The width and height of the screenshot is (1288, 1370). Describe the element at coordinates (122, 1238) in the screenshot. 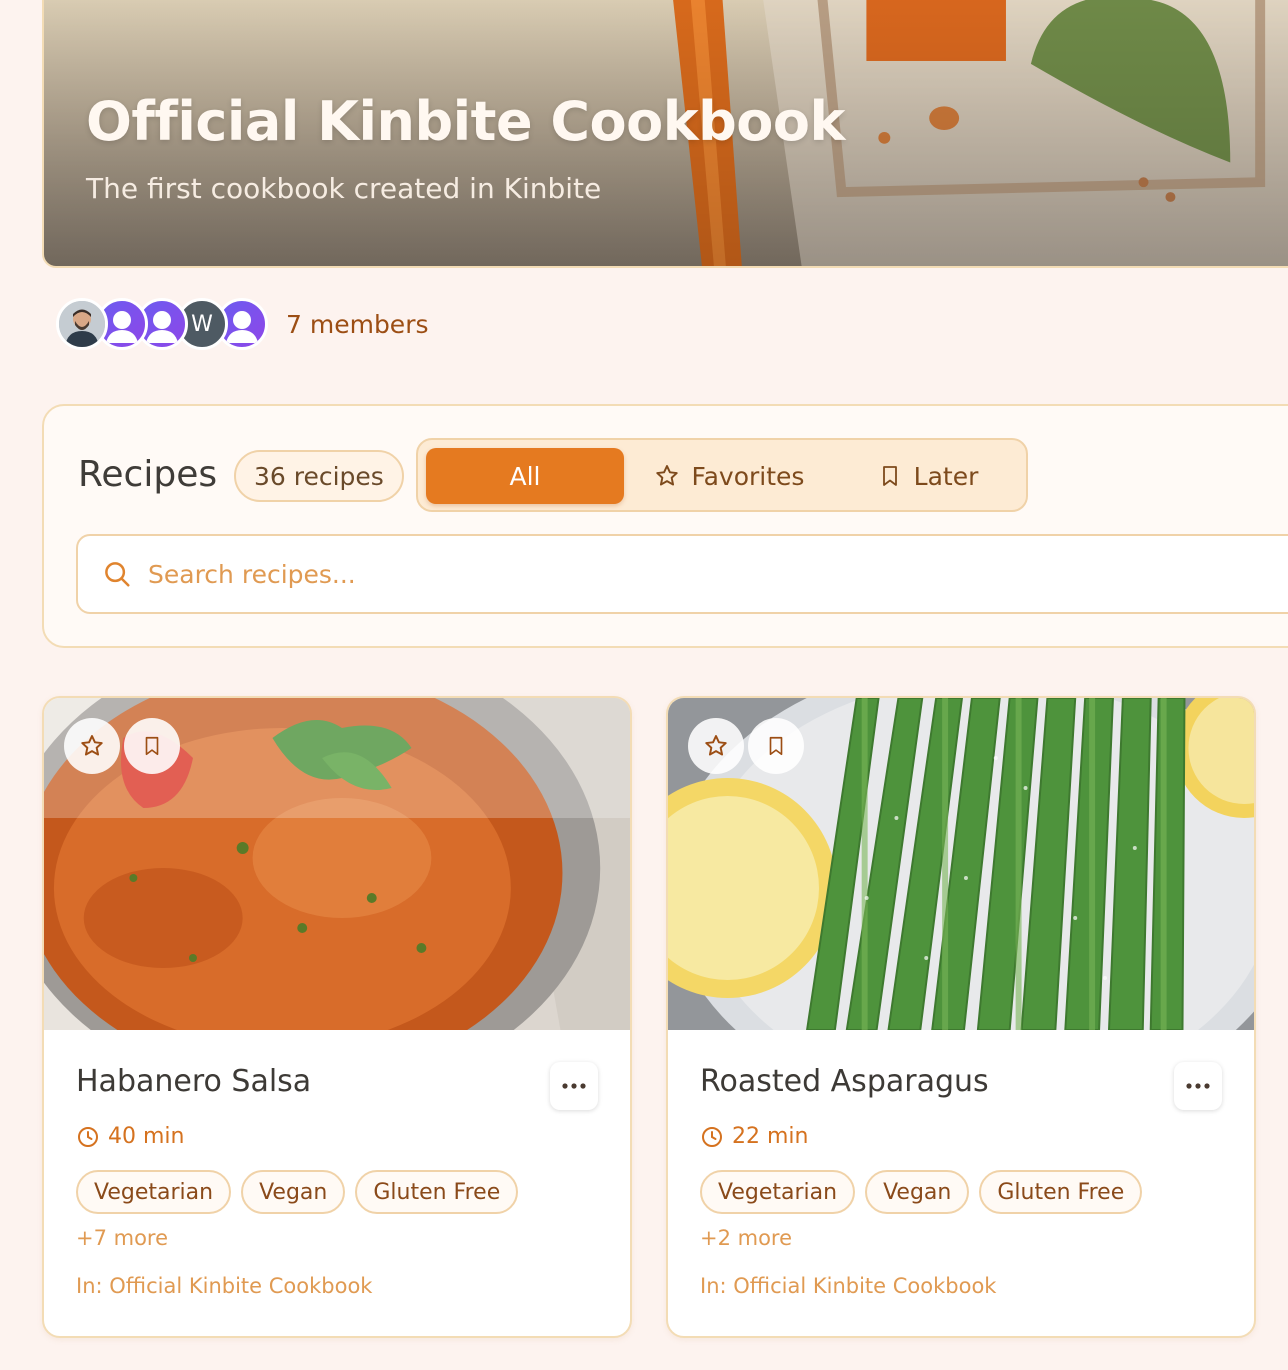

I see `more-tags-label: +7 more` at that location.